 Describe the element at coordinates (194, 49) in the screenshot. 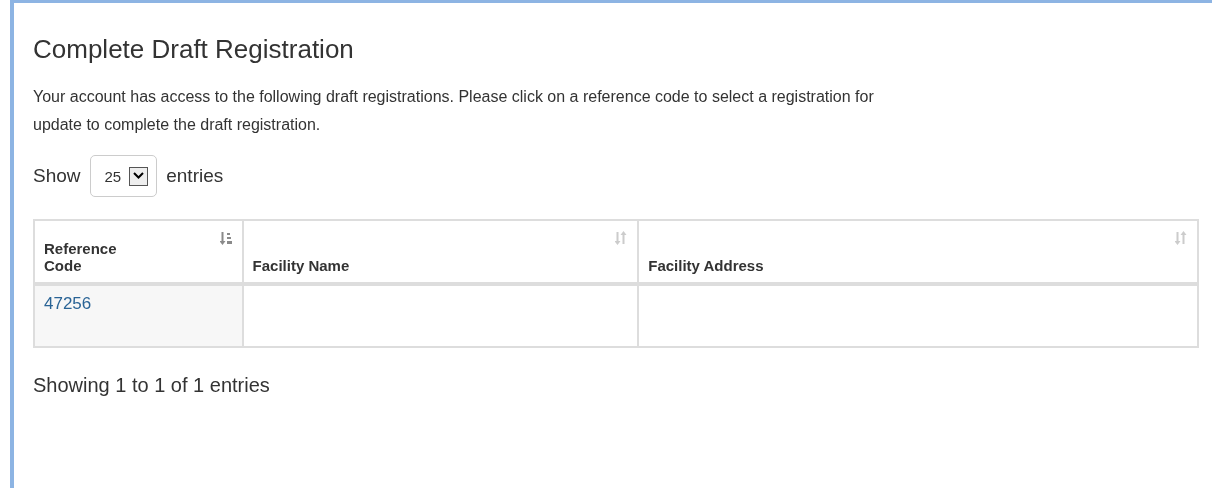

I see `page-title: Complete Draft Registration` at that location.